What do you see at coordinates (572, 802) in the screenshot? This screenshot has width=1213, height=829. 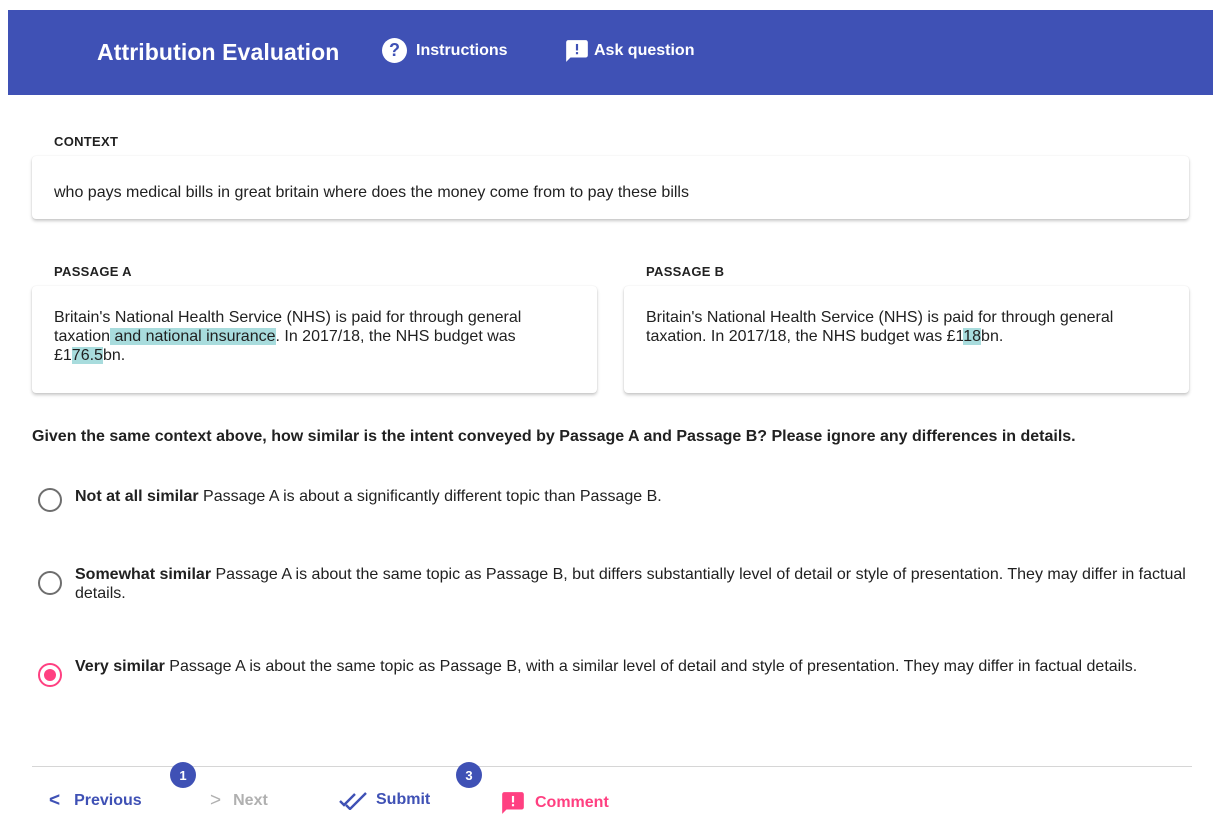 I see `comment-label: Comment` at bounding box center [572, 802].